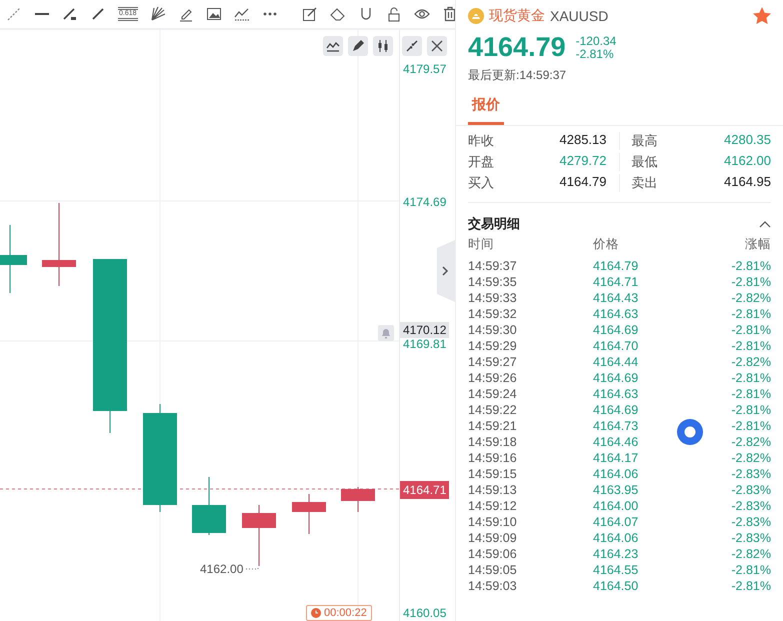  What do you see at coordinates (518, 75) in the screenshot?
I see `last-update-time: 最后更新:14:59:37` at bounding box center [518, 75].